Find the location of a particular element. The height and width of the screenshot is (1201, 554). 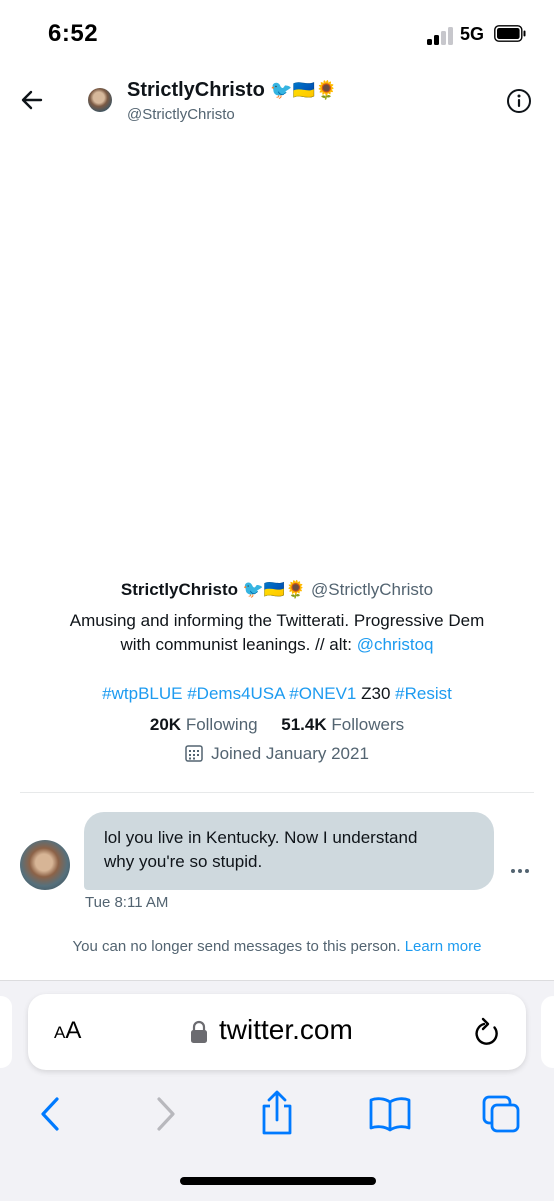

divider is located at coordinates (277, 792).